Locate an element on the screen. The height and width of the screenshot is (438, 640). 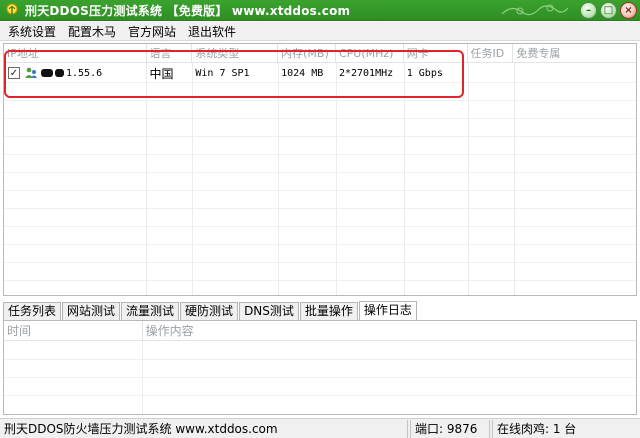
tab-operation-log: 操作日志 is located at coordinates (387, 310).